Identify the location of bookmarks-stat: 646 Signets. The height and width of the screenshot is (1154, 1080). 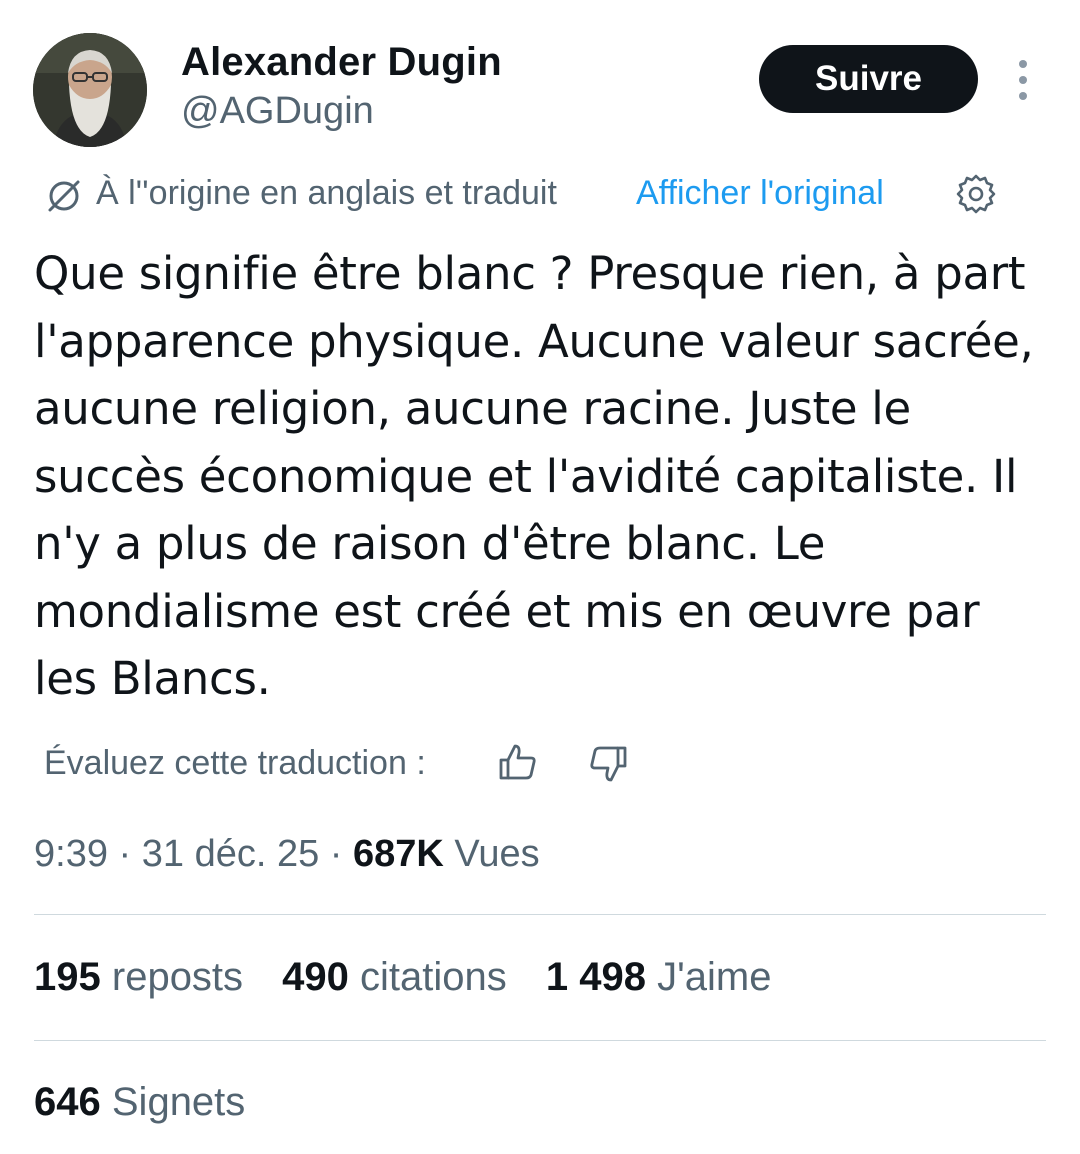
(139, 1102).